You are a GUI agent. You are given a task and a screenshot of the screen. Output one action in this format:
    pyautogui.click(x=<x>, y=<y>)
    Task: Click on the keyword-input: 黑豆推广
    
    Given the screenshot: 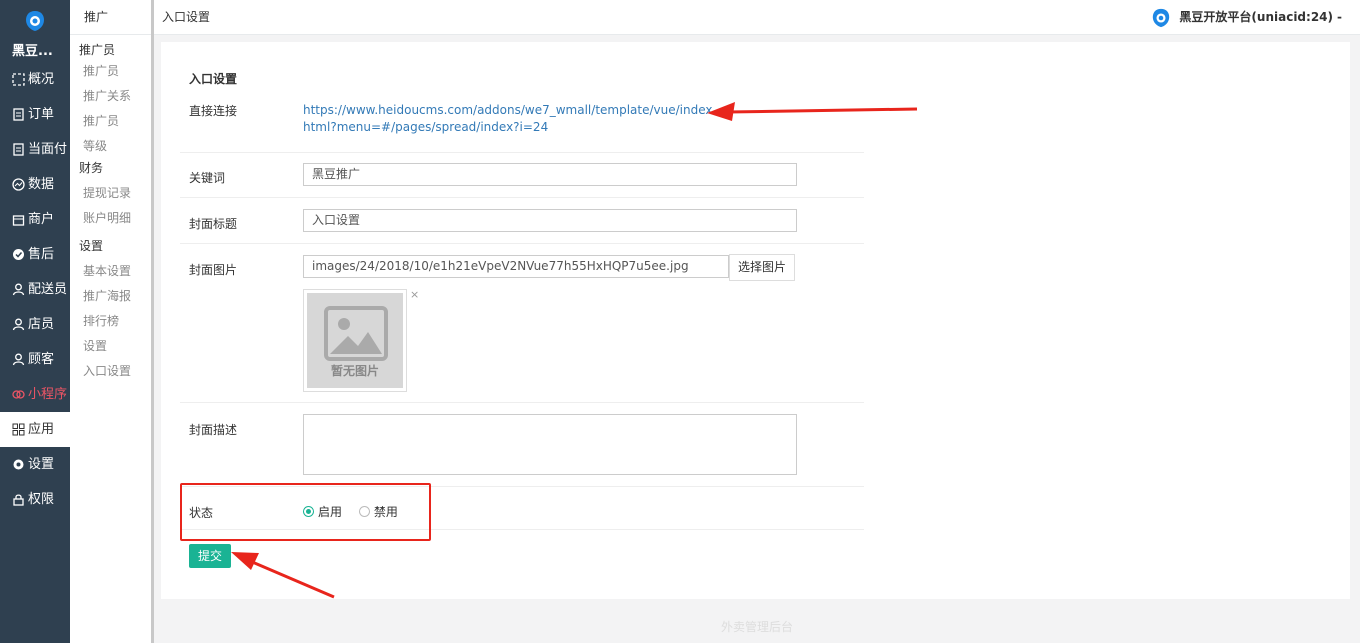 What is the action you would take?
    pyautogui.click(x=550, y=174)
    